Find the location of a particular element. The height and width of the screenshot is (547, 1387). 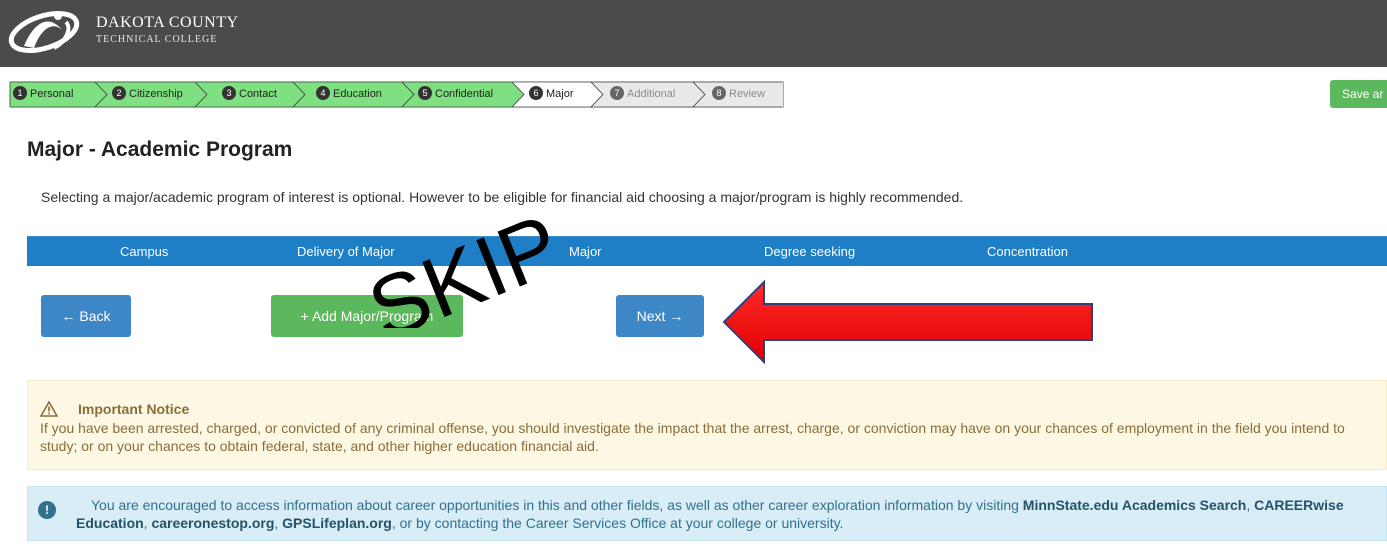

skip-text: SKIP is located at coordinates (463, 262).